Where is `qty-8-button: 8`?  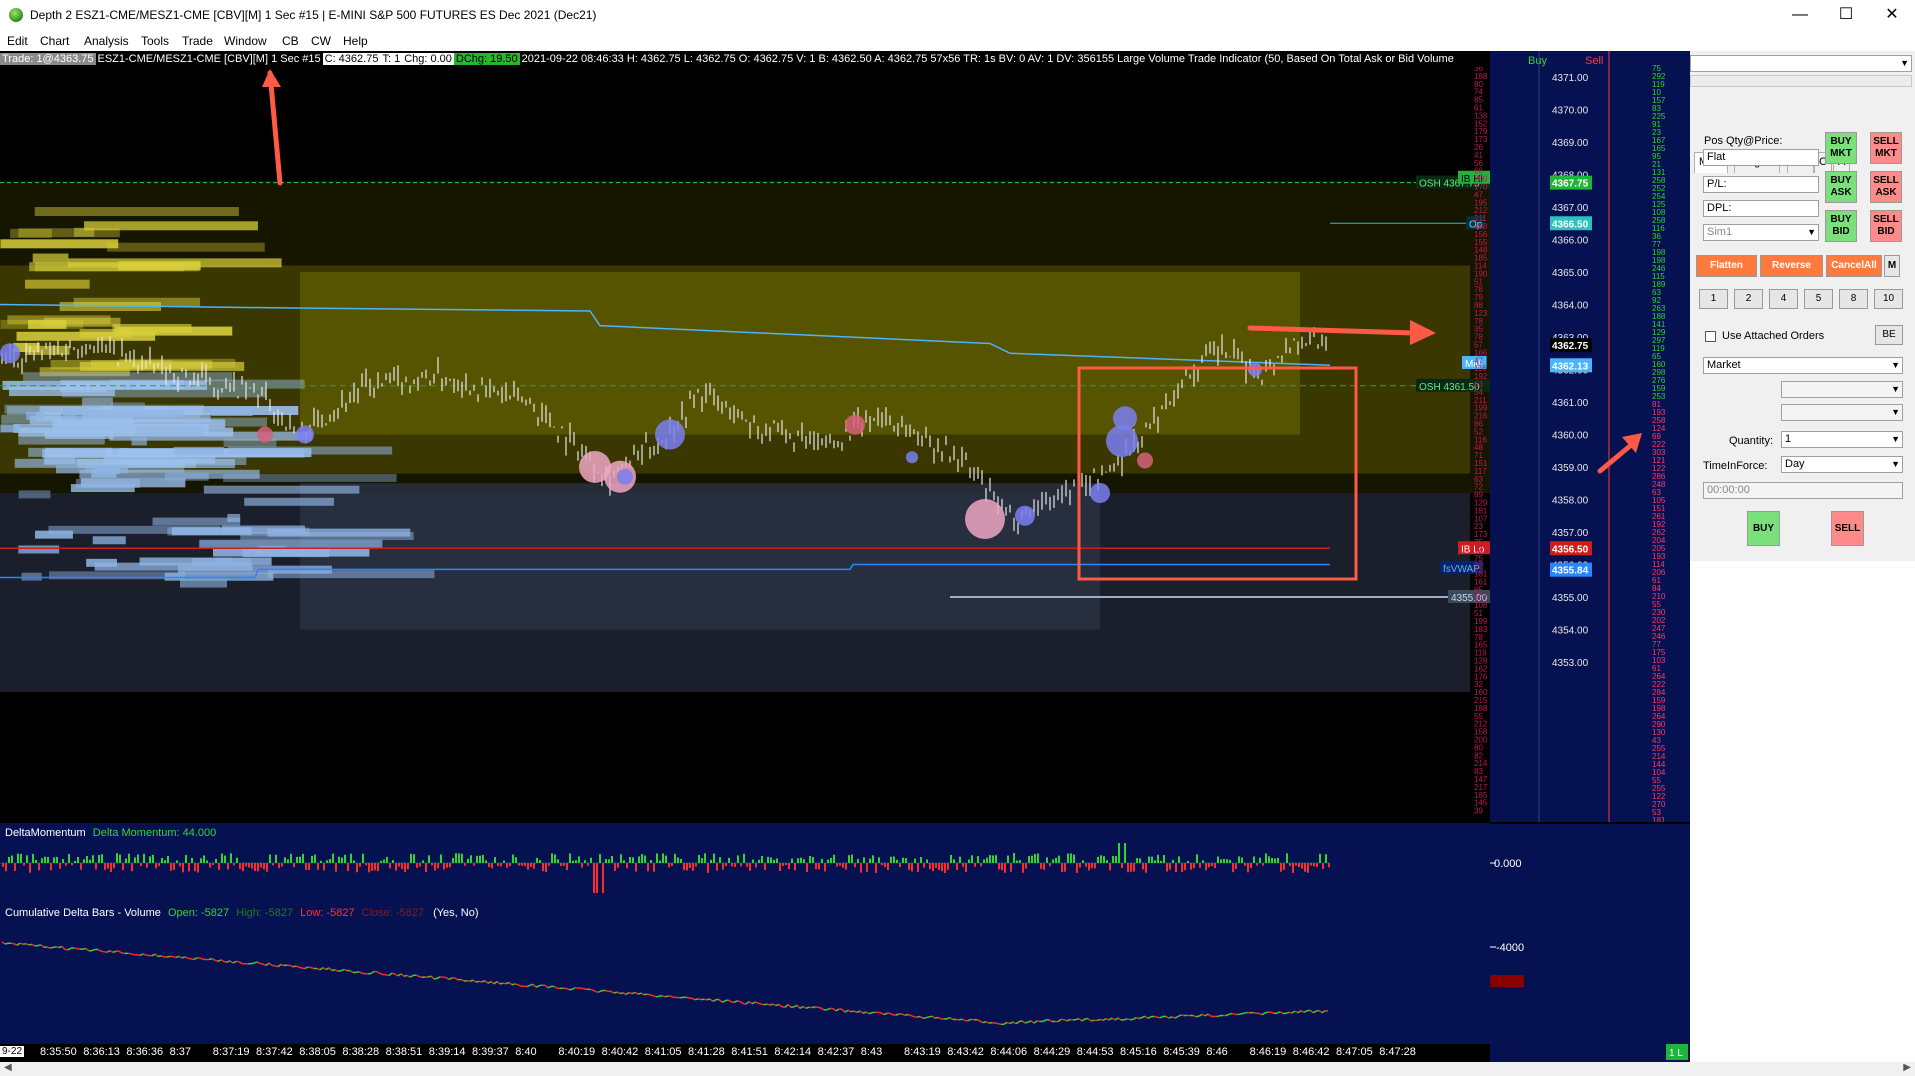 qty-8-button: 8 is located at coordinates (1853, 299).